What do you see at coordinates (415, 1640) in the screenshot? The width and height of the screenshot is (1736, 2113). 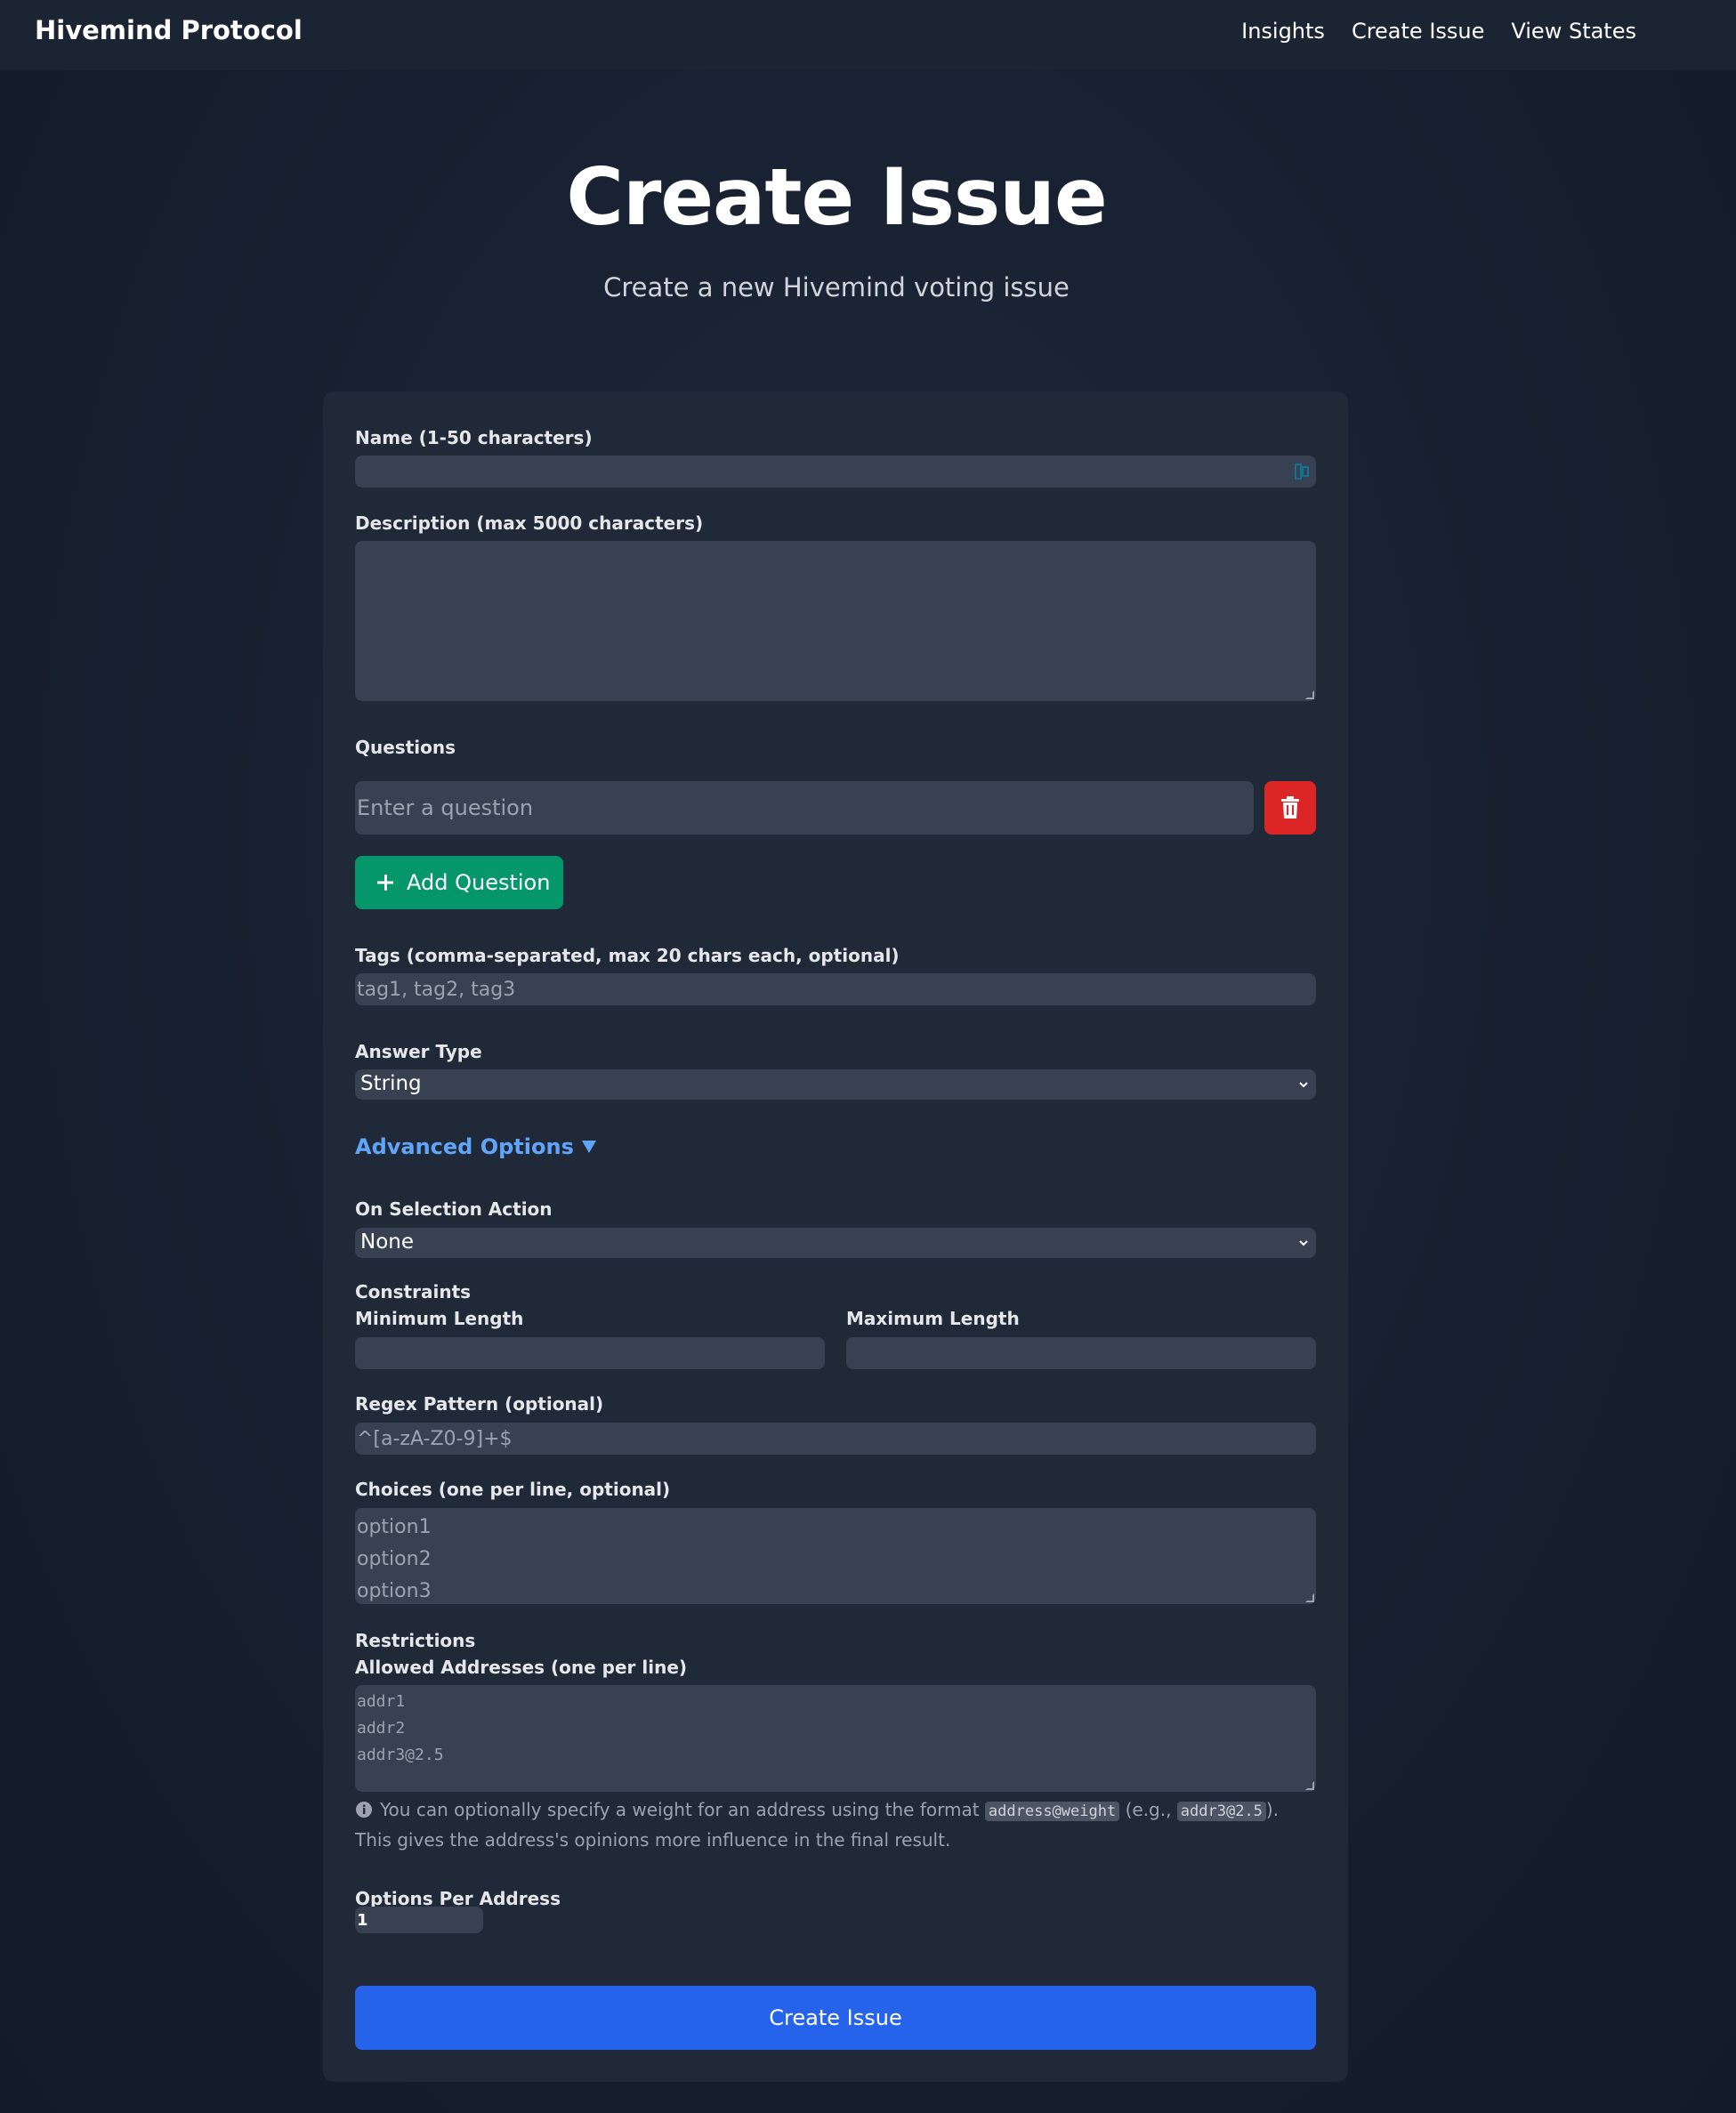 I see `restrictions-label: Restrictions` at bounding box center [415, 1640].